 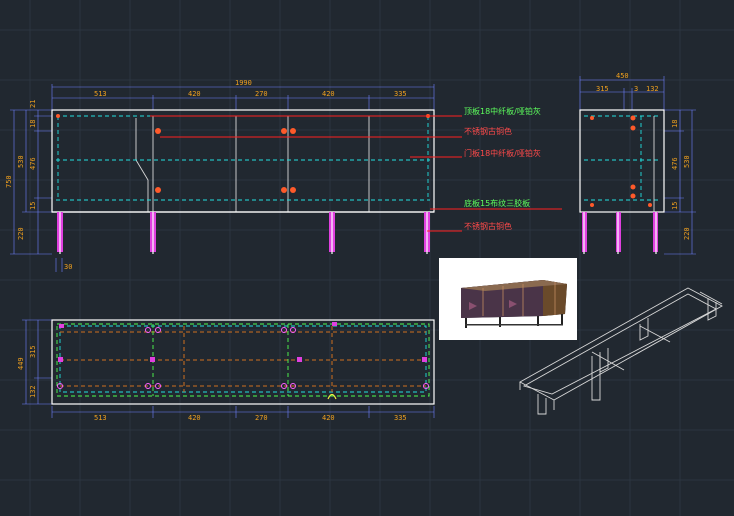 What do you see at coordinates (9, 181) in the screenshot?
I see `front-height-750: 750` at bounding box center [9, 181].